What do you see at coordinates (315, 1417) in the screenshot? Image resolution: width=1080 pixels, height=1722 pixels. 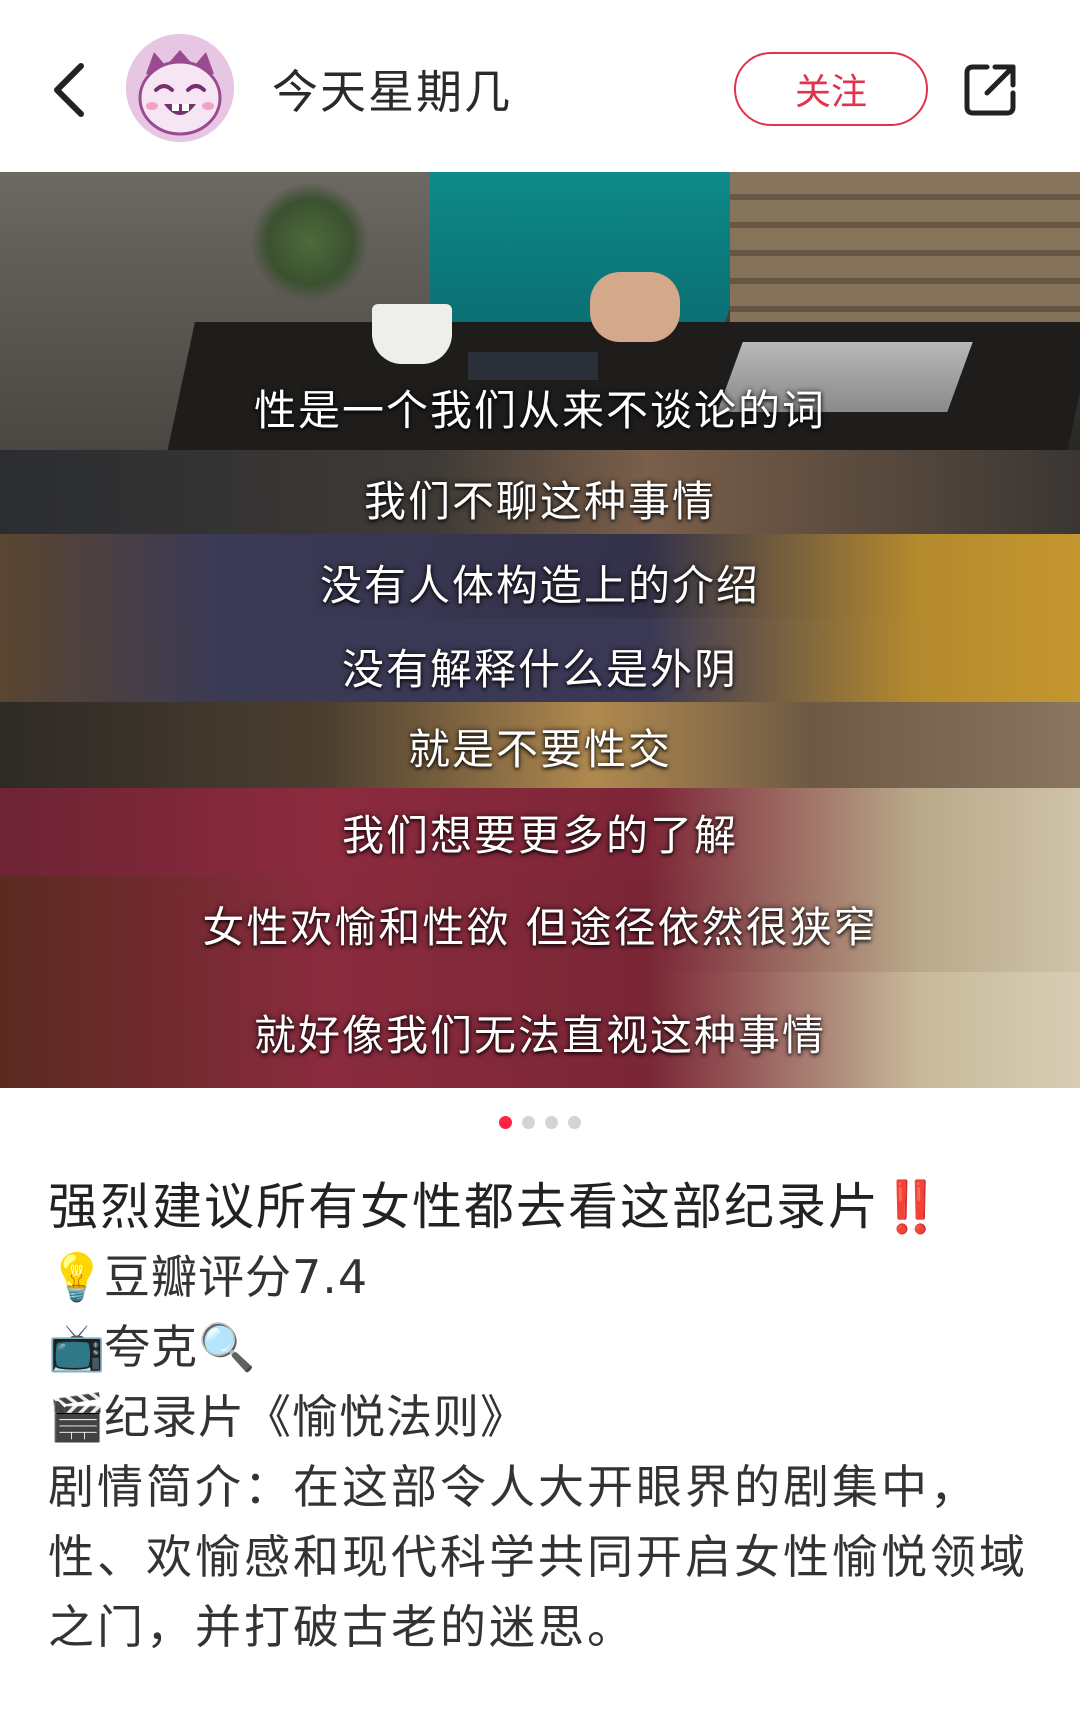 I see `movie-text: 纪录片《愉悦法则》` at bounding box center [315, 1417].